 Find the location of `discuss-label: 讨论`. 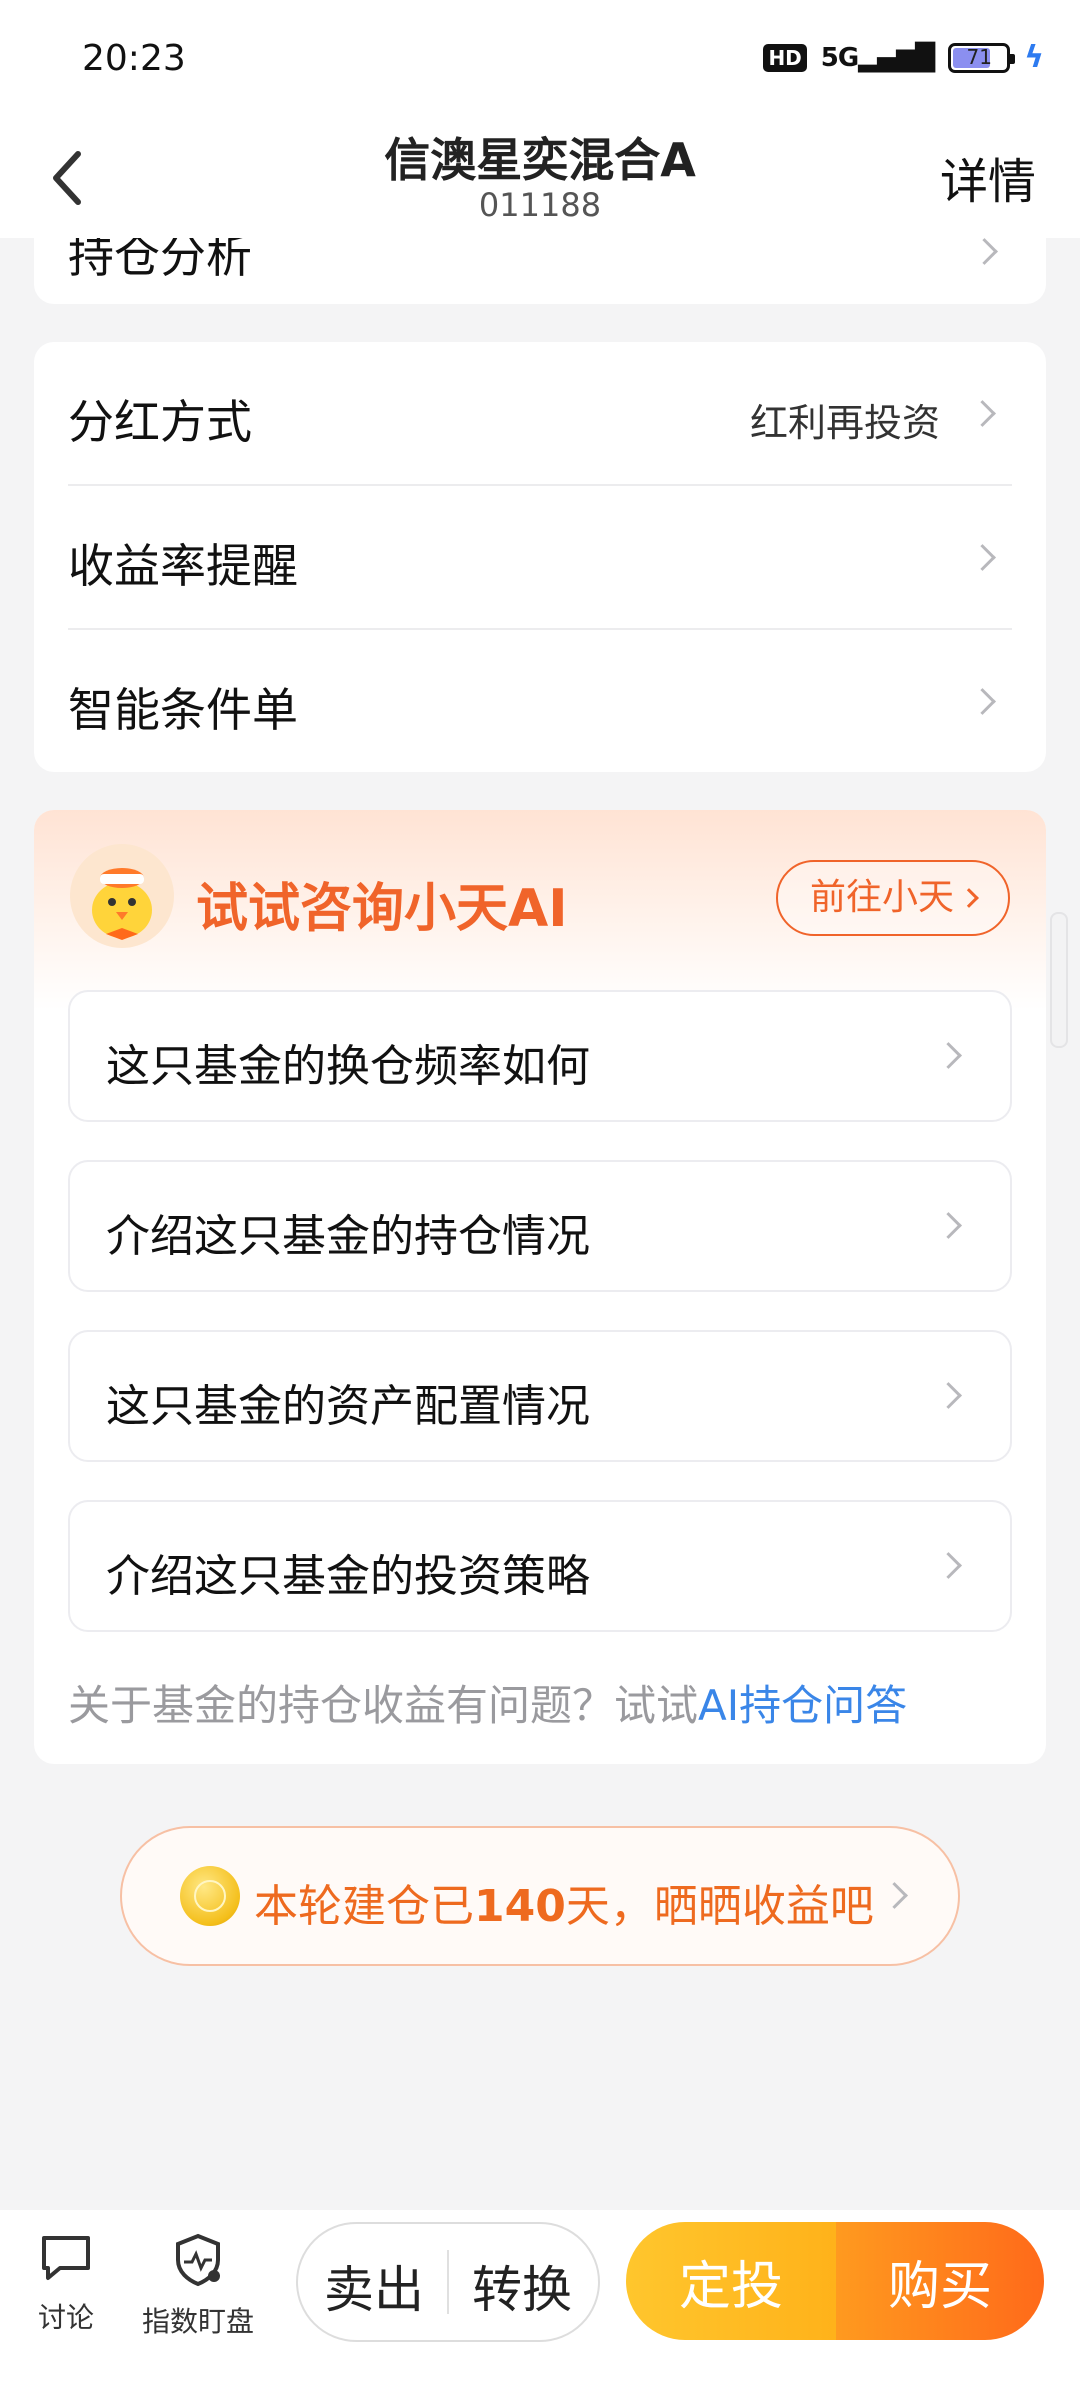

discuss-label: 讨论 is located at coordinates (65, 2317).